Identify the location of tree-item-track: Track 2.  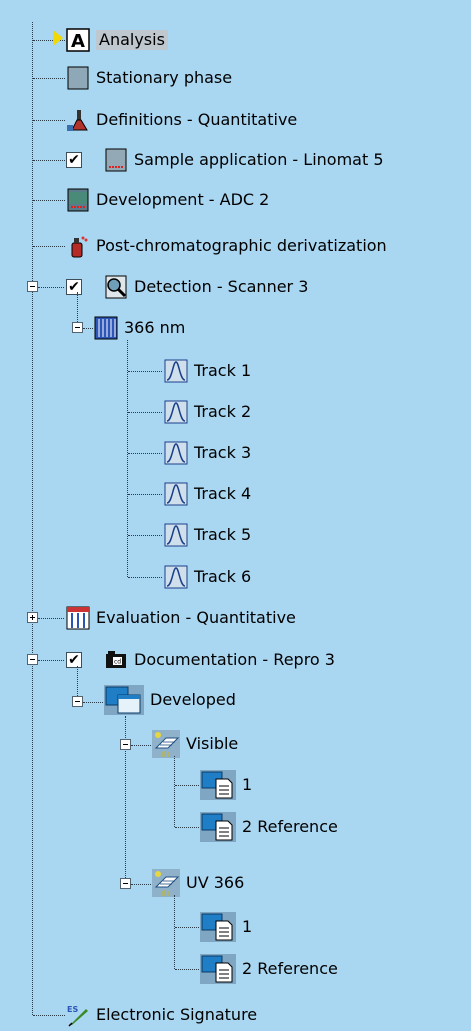
(207, 412).